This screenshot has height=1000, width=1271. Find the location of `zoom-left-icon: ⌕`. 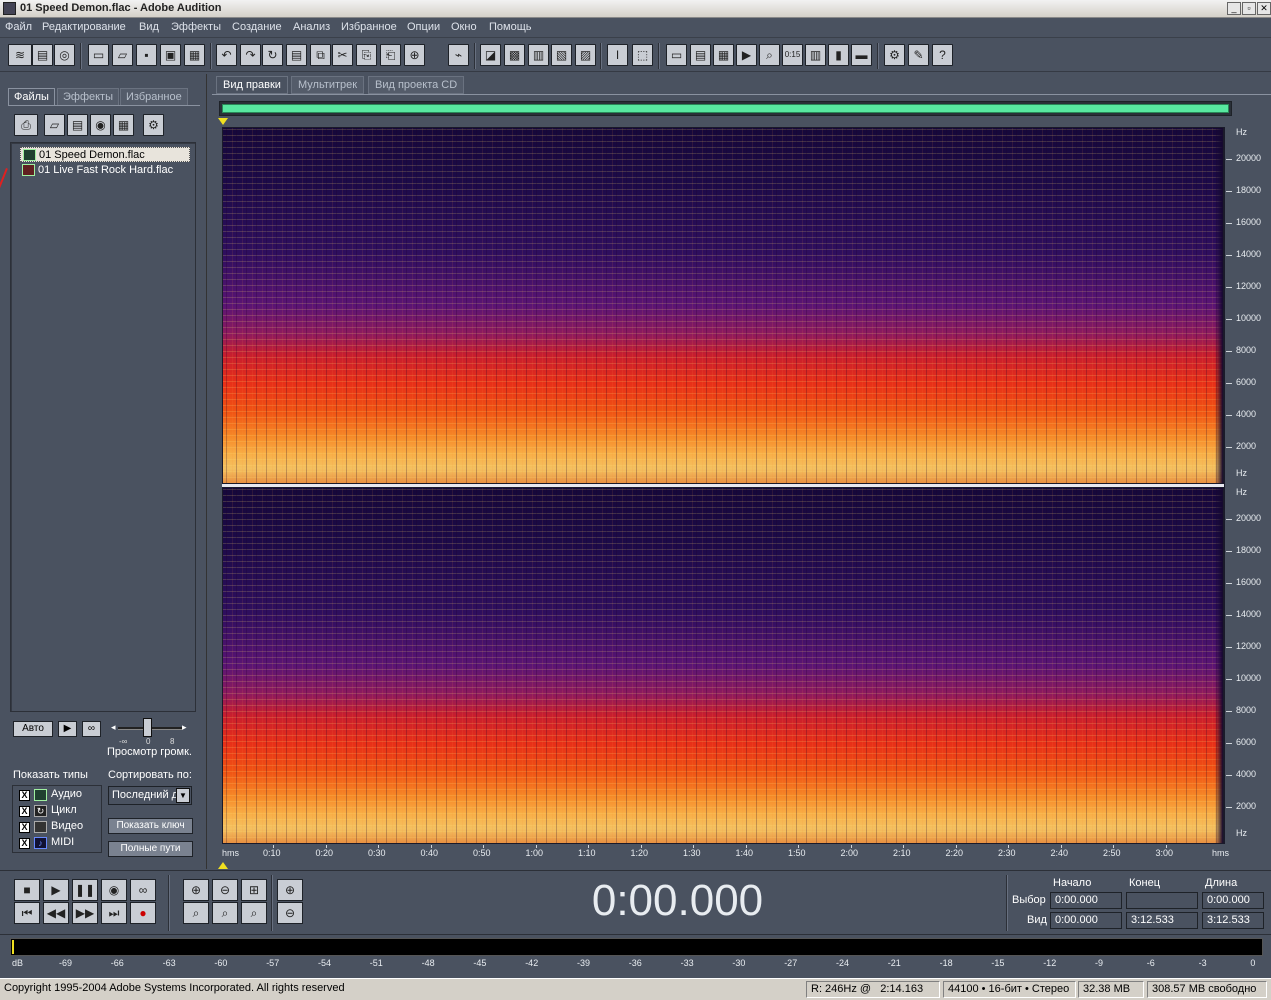

zoom-left-icon: ⌕ is located at coordinates (225, 913).